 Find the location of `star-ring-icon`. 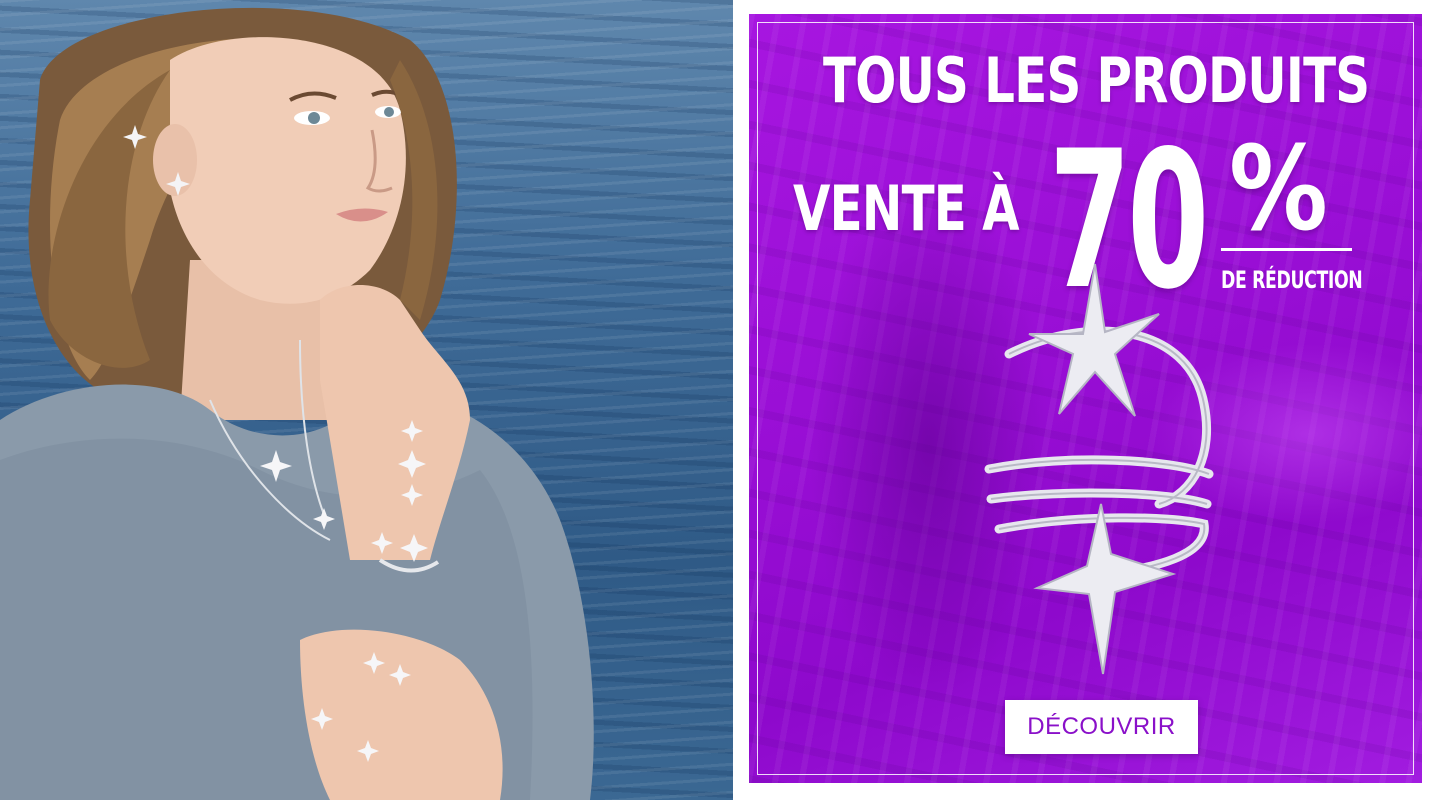

star-ring-icon is located at coordinates (1099, 469).